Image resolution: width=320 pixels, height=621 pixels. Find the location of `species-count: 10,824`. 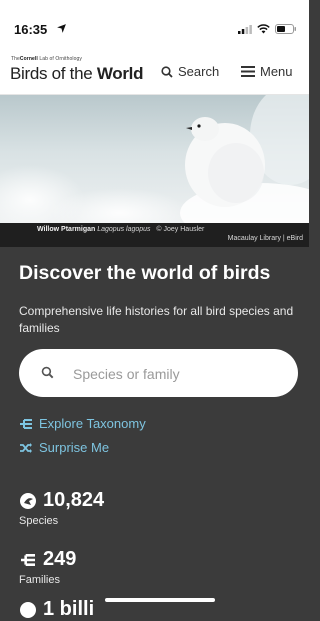

species-count: 10,824 is located at coordinates (61, 500).